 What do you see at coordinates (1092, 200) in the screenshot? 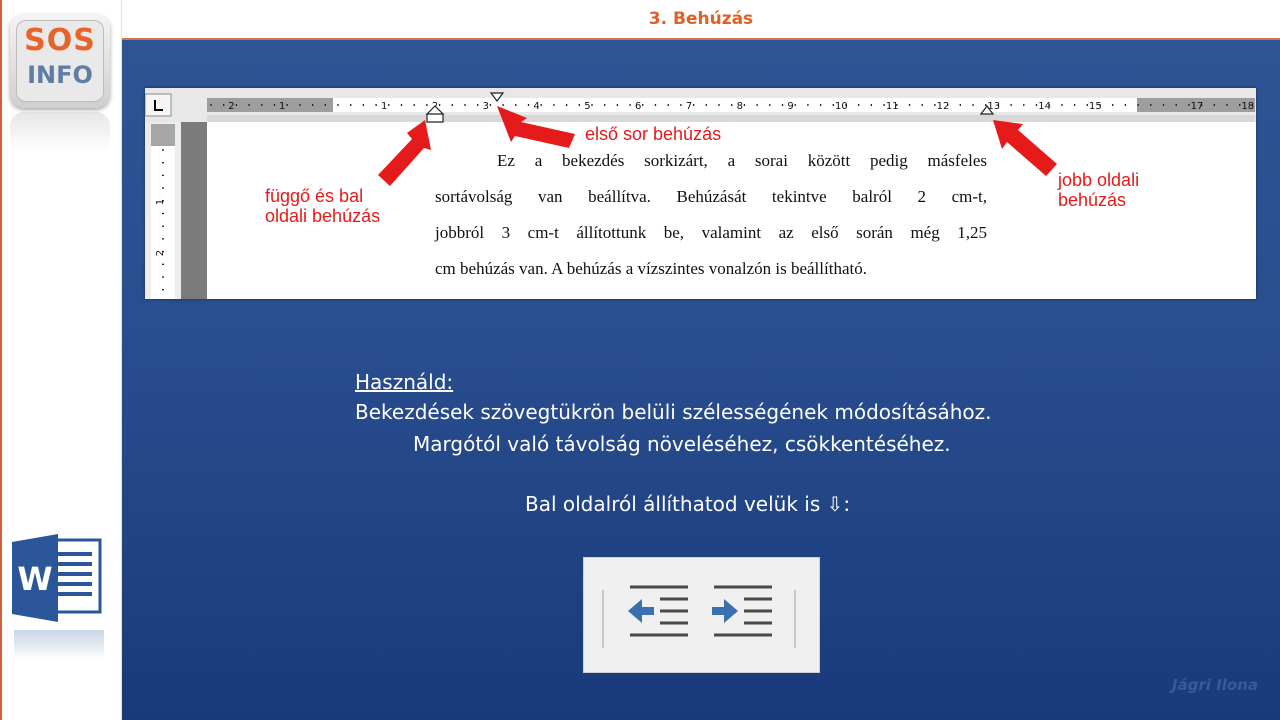
I see `right-indent-label-line2: behúzás` at bounding box center [1092, 200].